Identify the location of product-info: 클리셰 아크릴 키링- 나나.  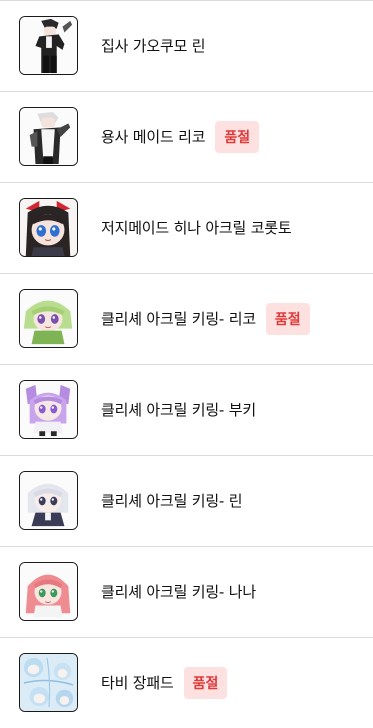
(178, 591).